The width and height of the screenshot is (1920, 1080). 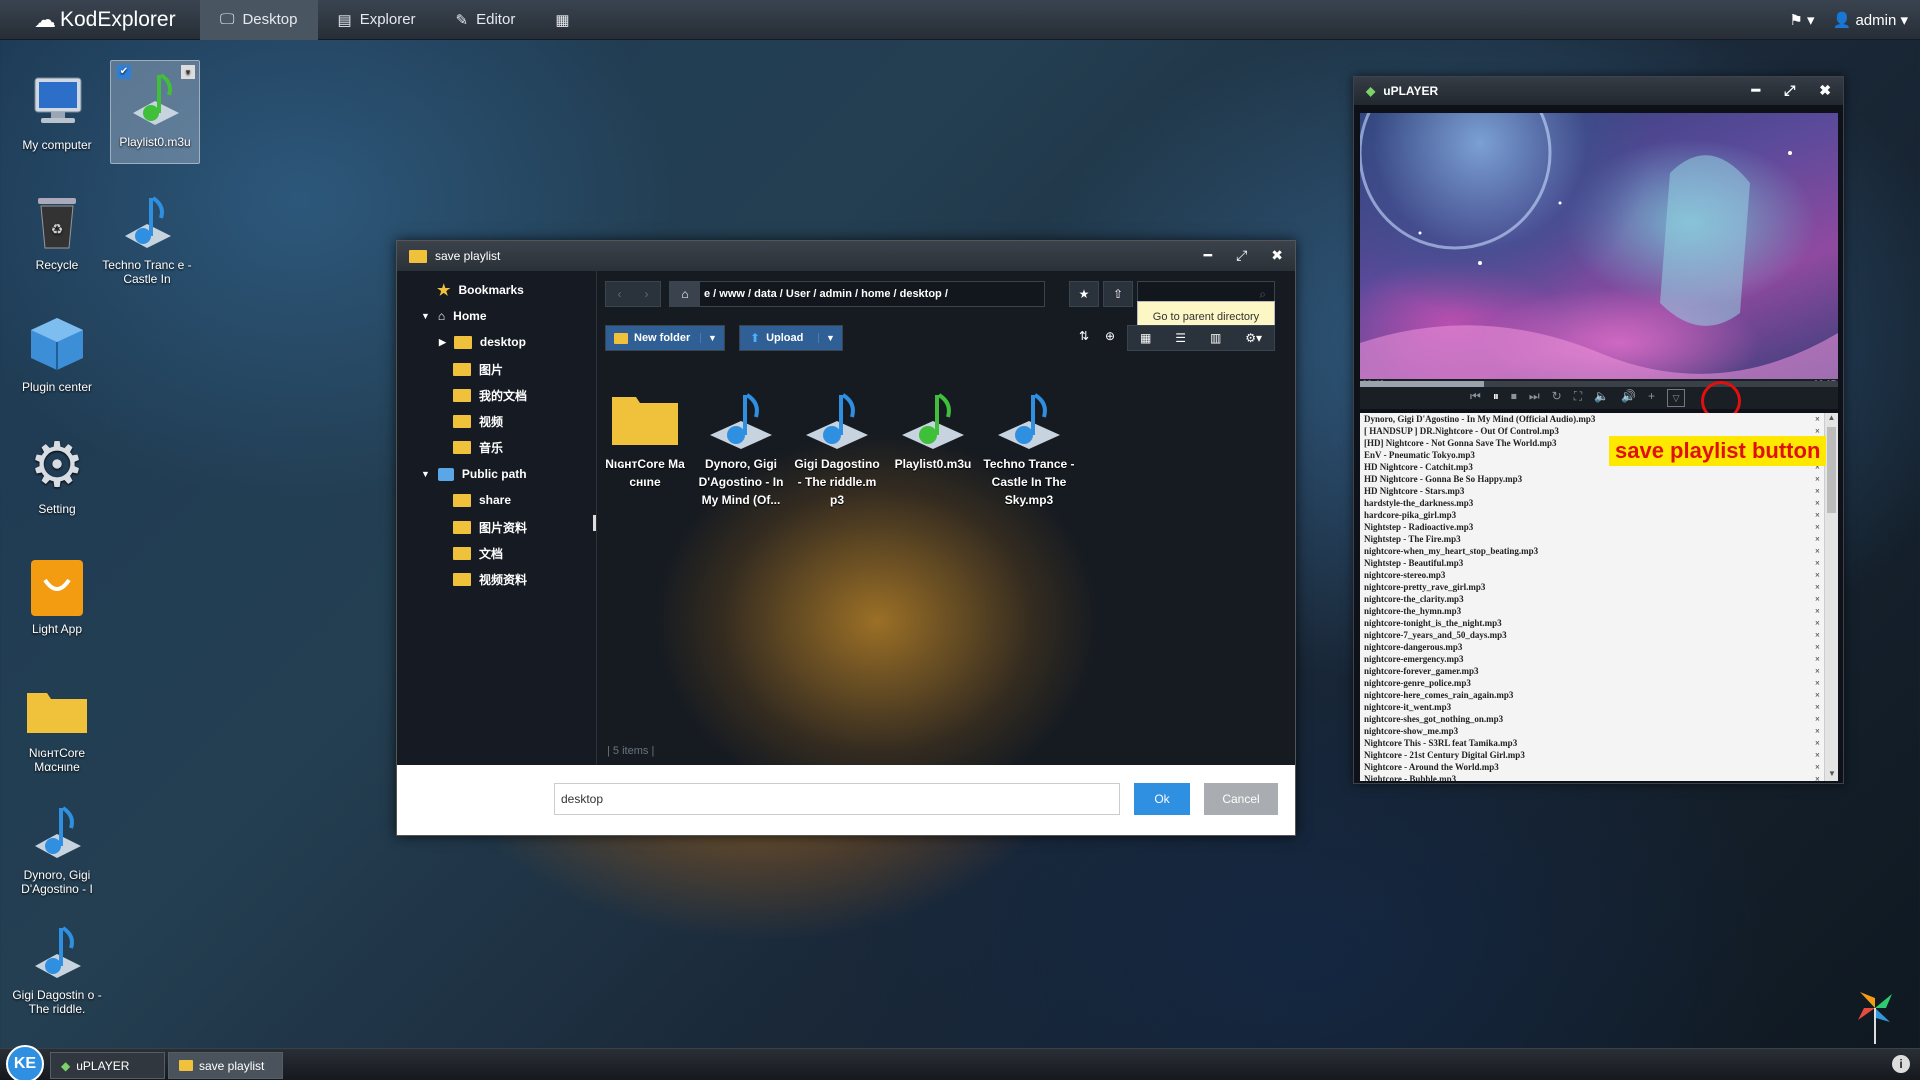 What do you see at coordinates (1801, 20) in the screenshot?
I see `flag-menu-icon: ⚑ ▾` at bounding box center [1801, 20].